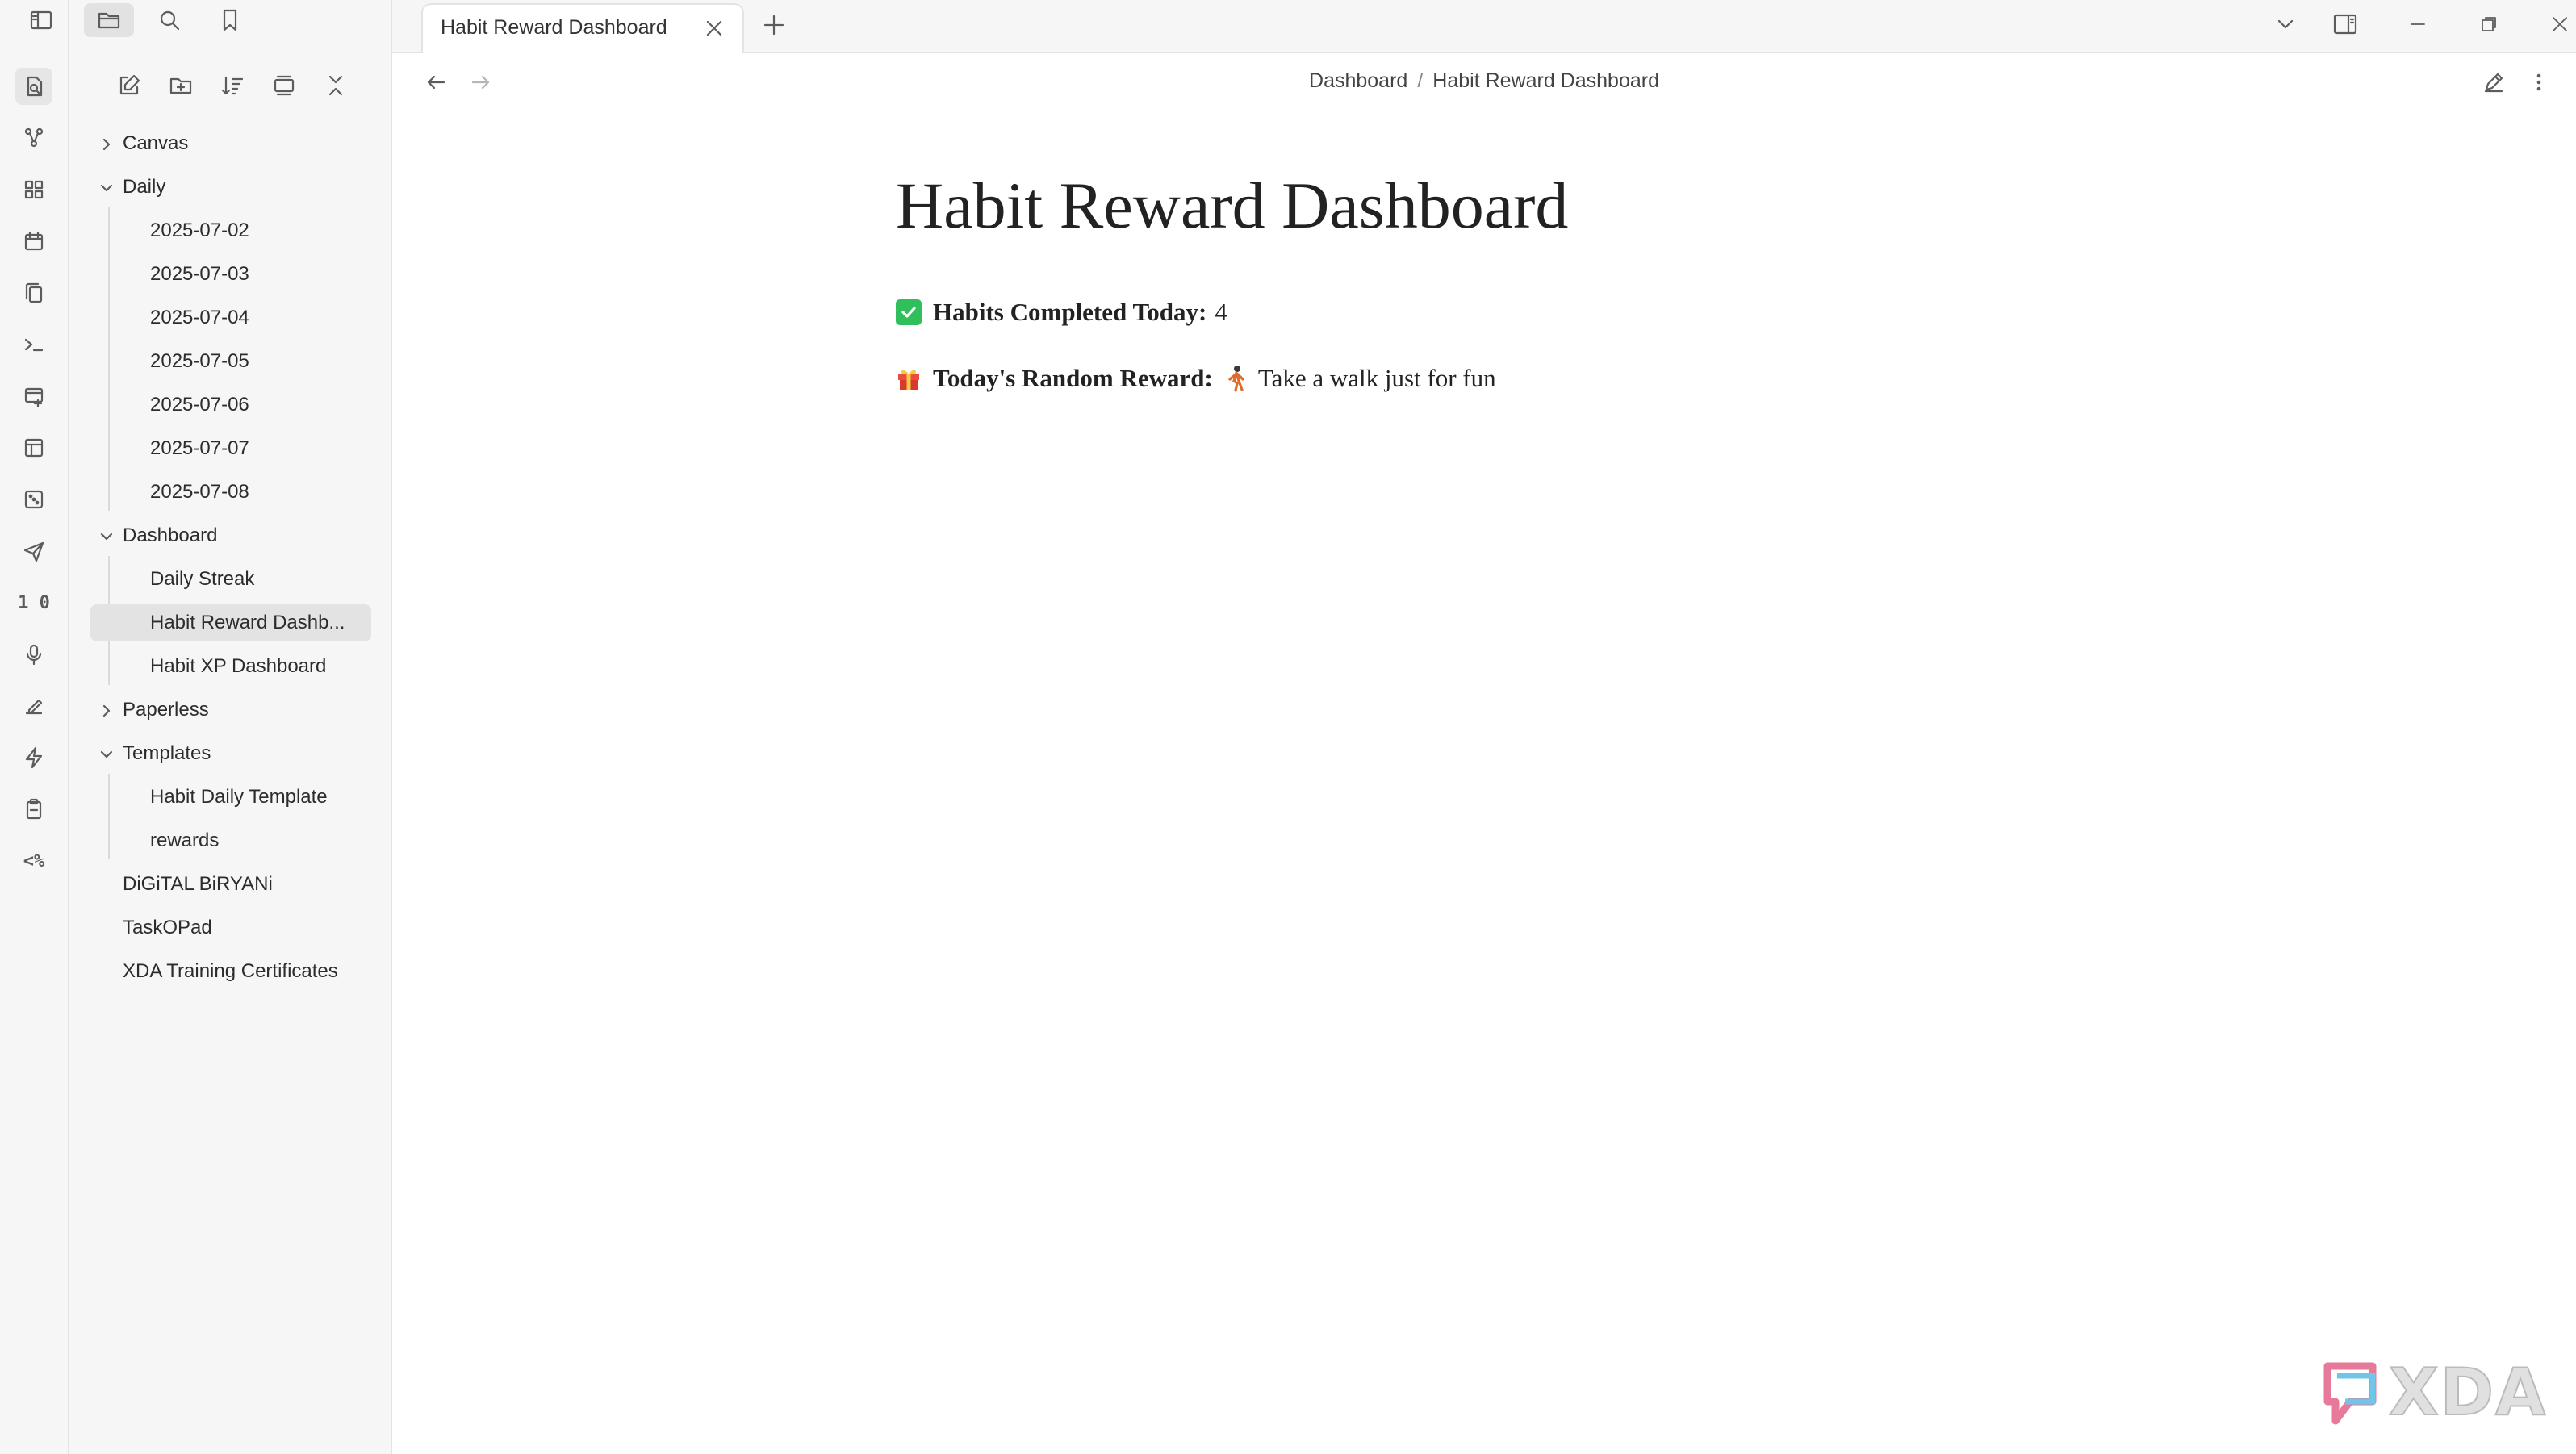 The image size is (2576, 1454). I want to click on tree-file: rewards, so click(184, 840).